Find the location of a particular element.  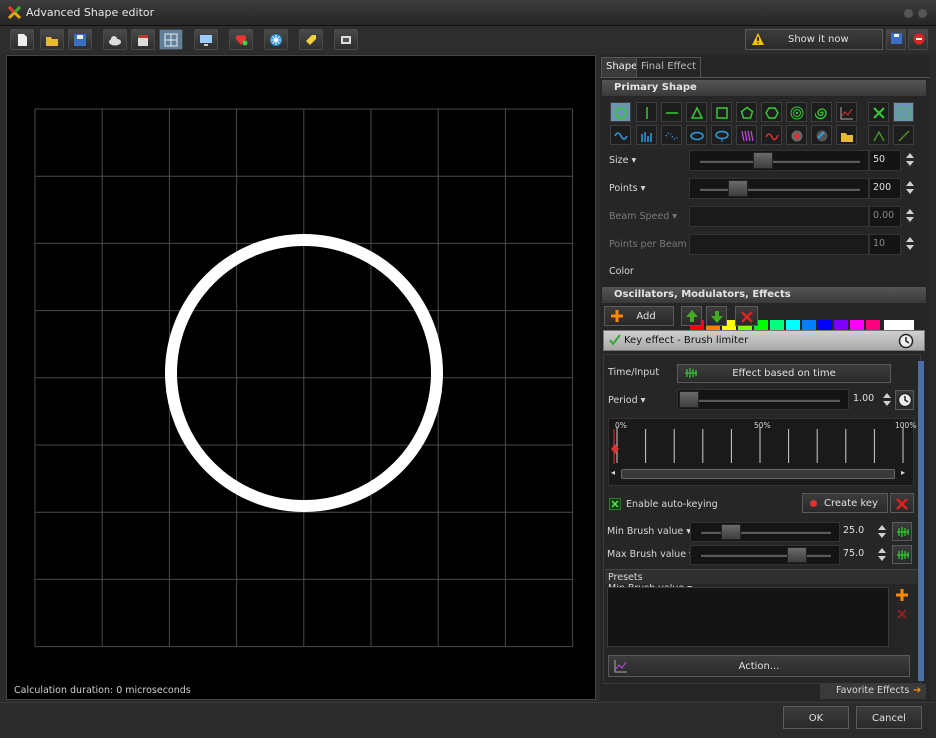

shape-chart-button is located at coordinates (846, 112).